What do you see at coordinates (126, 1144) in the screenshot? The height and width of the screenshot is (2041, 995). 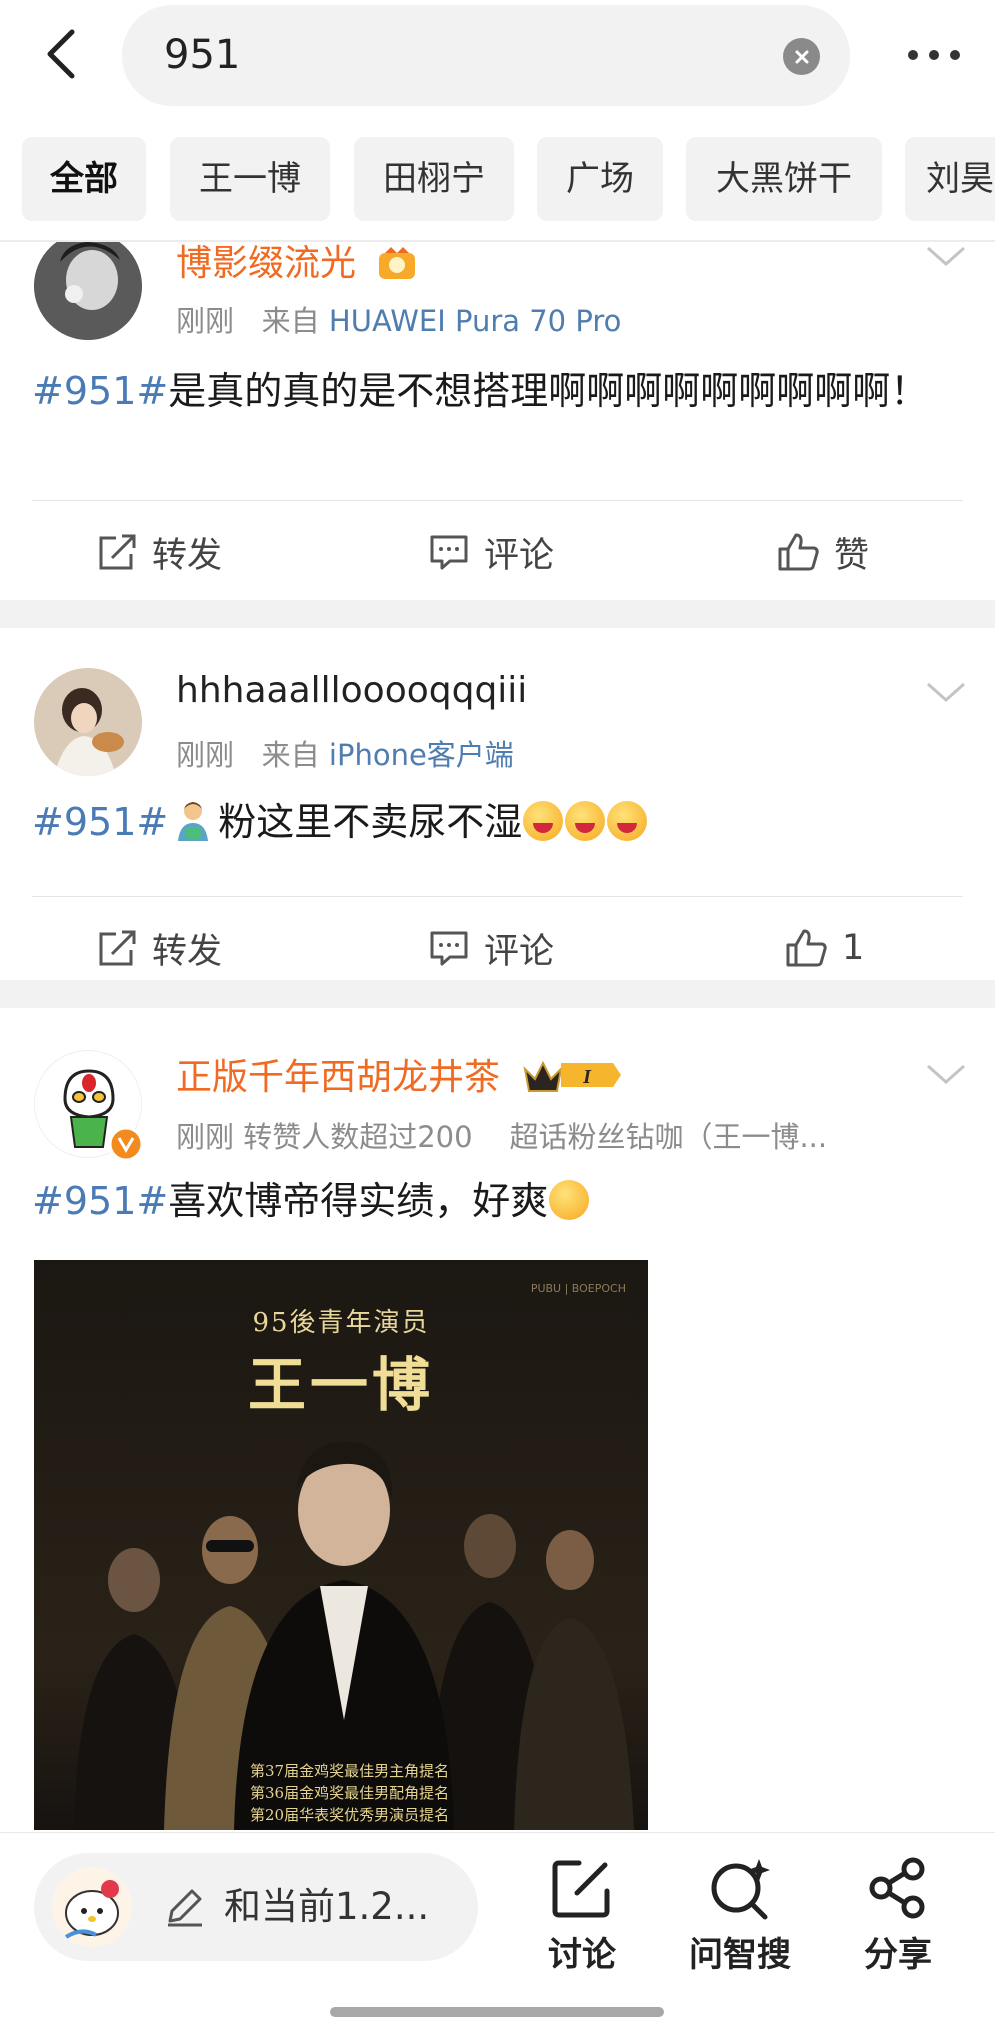 I see `verified-badge-icon` at bounding box center [126, 1144].